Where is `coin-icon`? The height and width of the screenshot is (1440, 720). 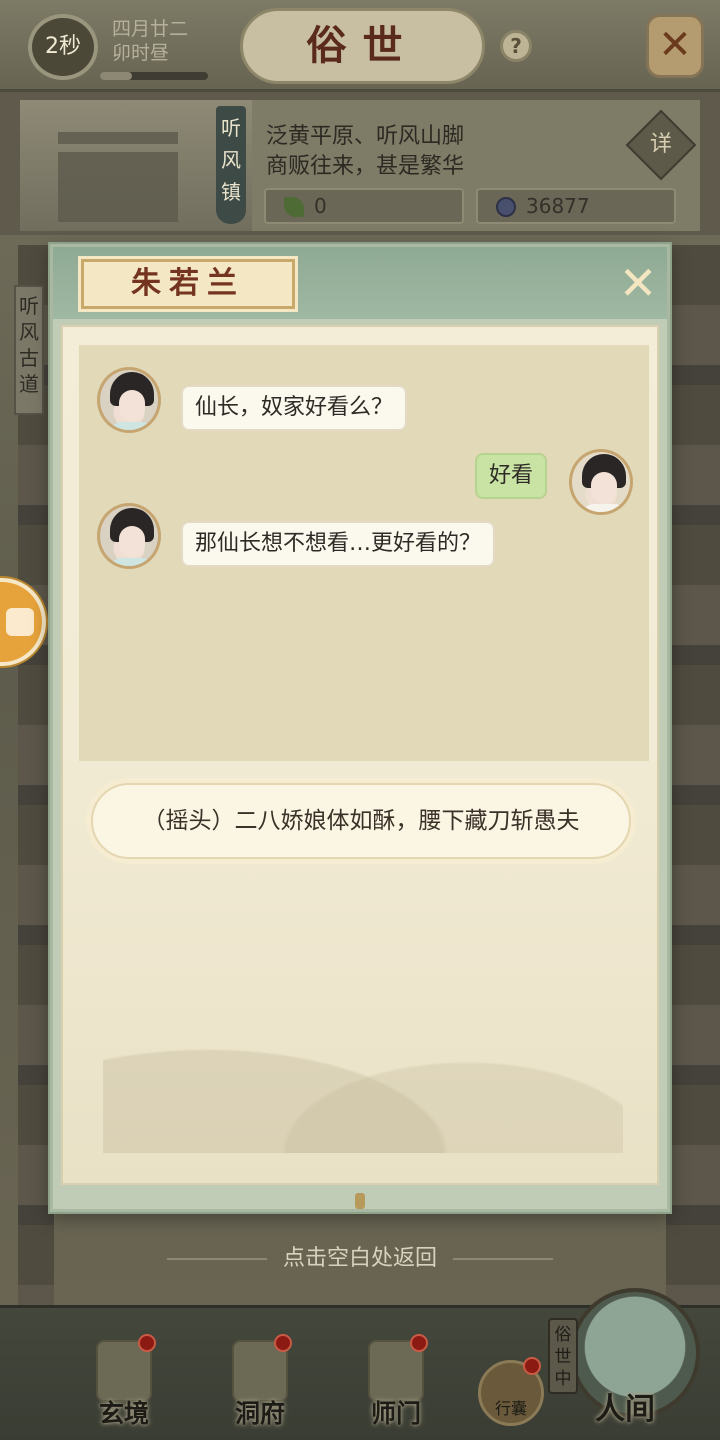
coin-icon is located at coordinates (506, 207).